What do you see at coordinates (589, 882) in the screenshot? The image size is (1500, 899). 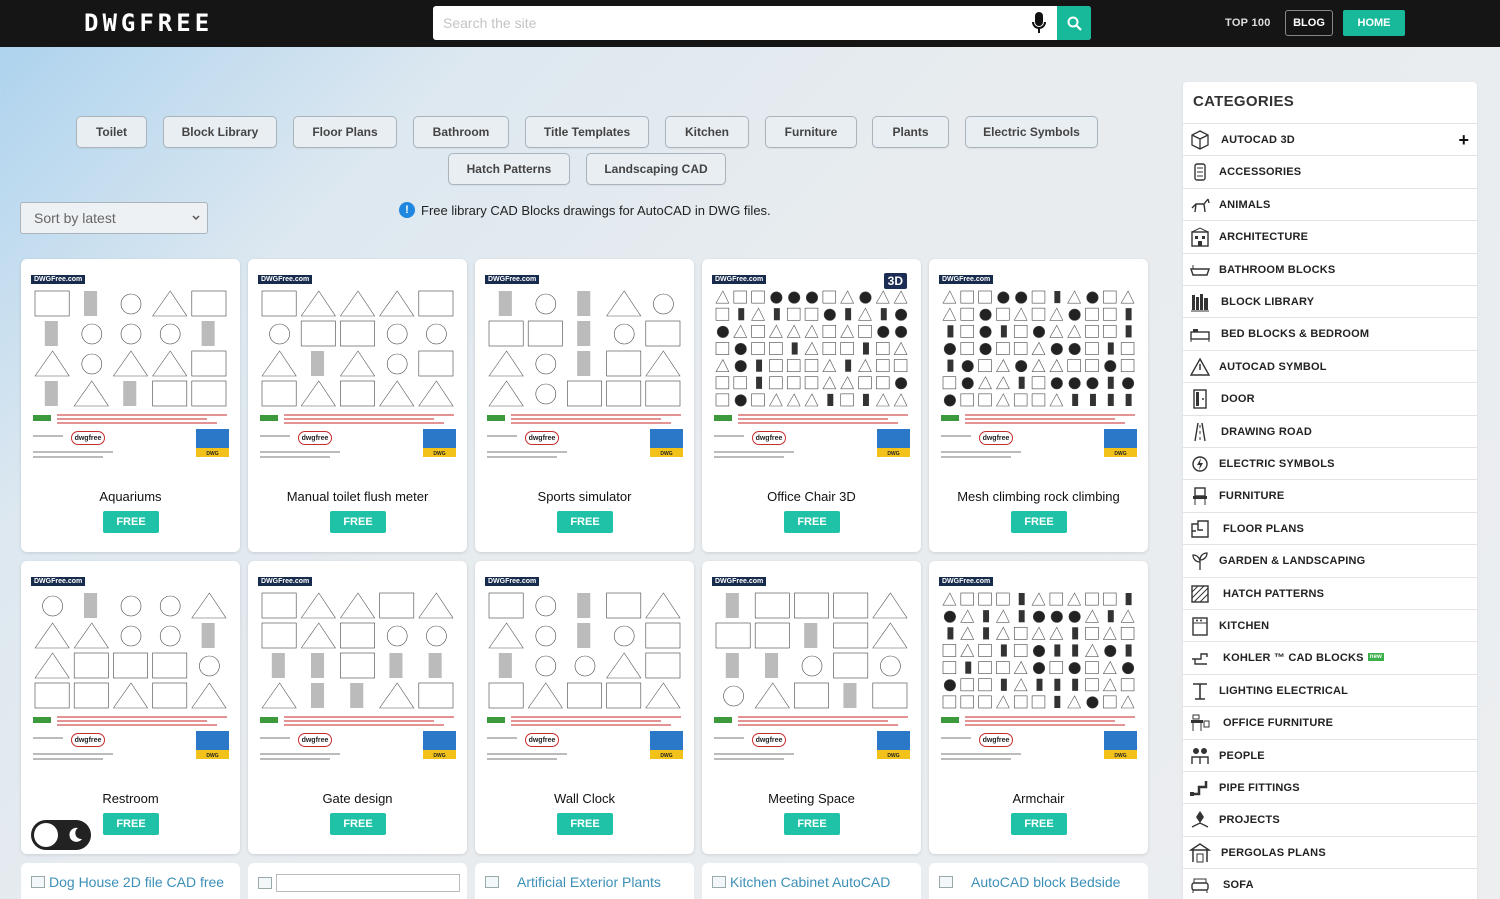 I see `card-link-title: Artificial Exterior Plants` at bounding box center [589, 882].